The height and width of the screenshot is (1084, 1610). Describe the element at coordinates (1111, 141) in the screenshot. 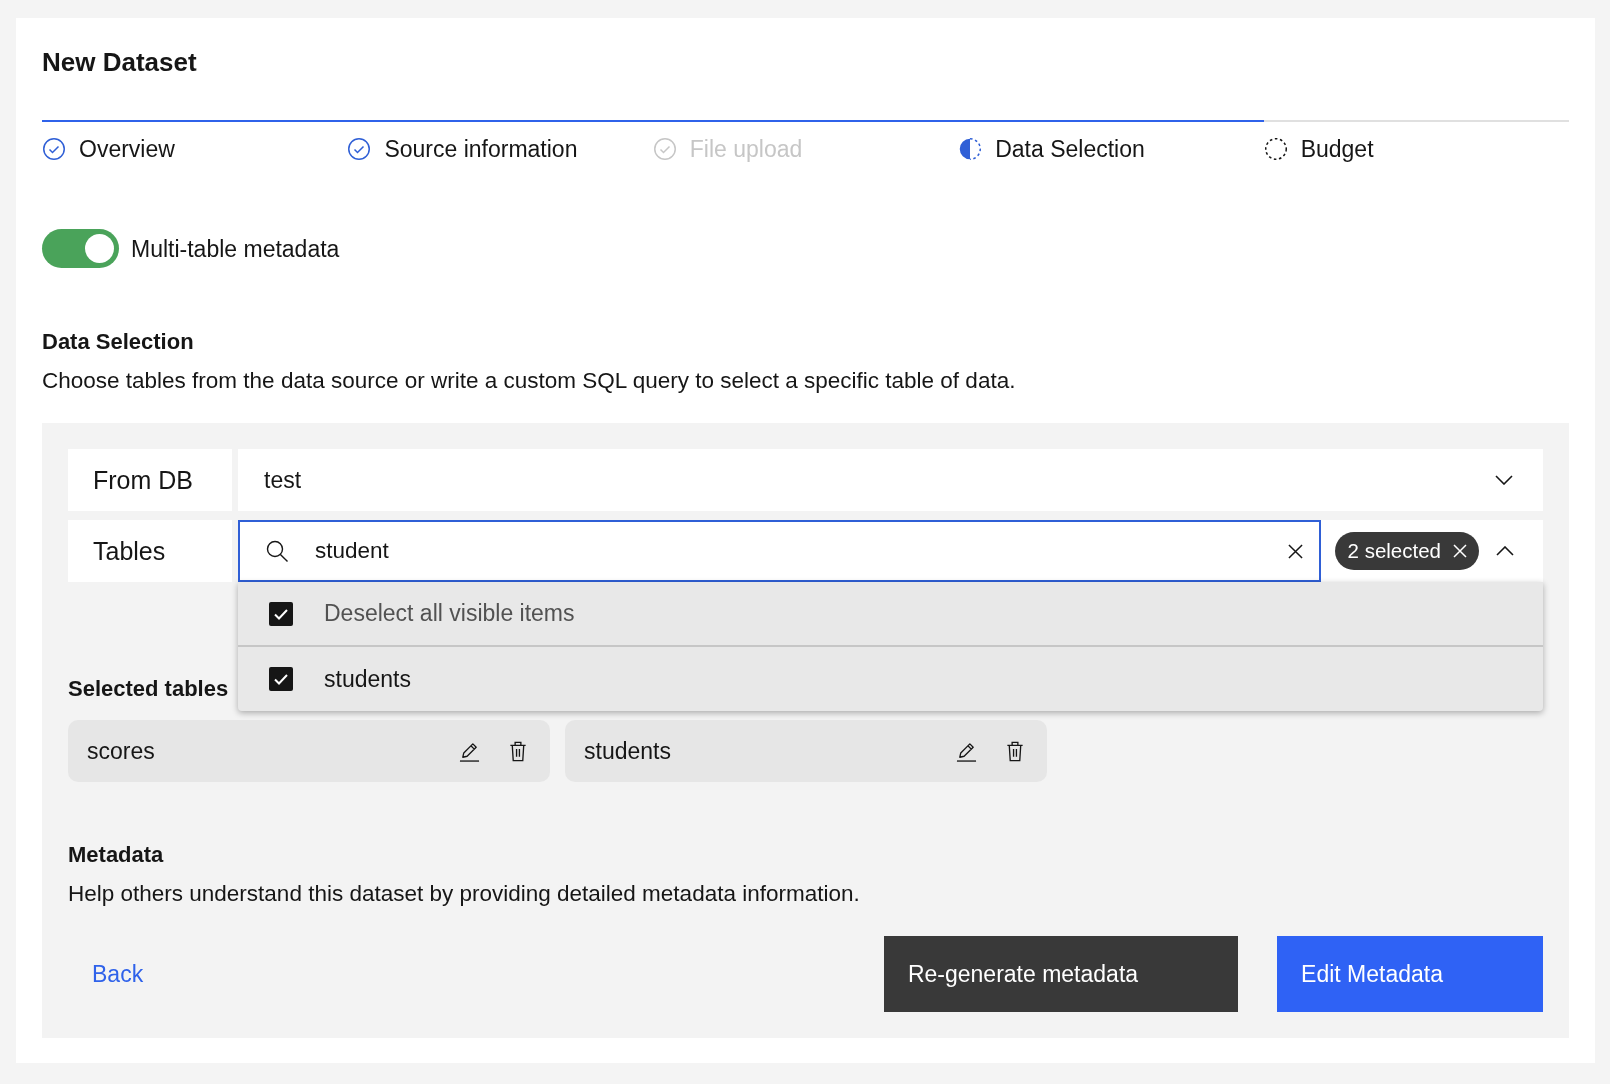

I see `progress-step: Data Selection` at that location.